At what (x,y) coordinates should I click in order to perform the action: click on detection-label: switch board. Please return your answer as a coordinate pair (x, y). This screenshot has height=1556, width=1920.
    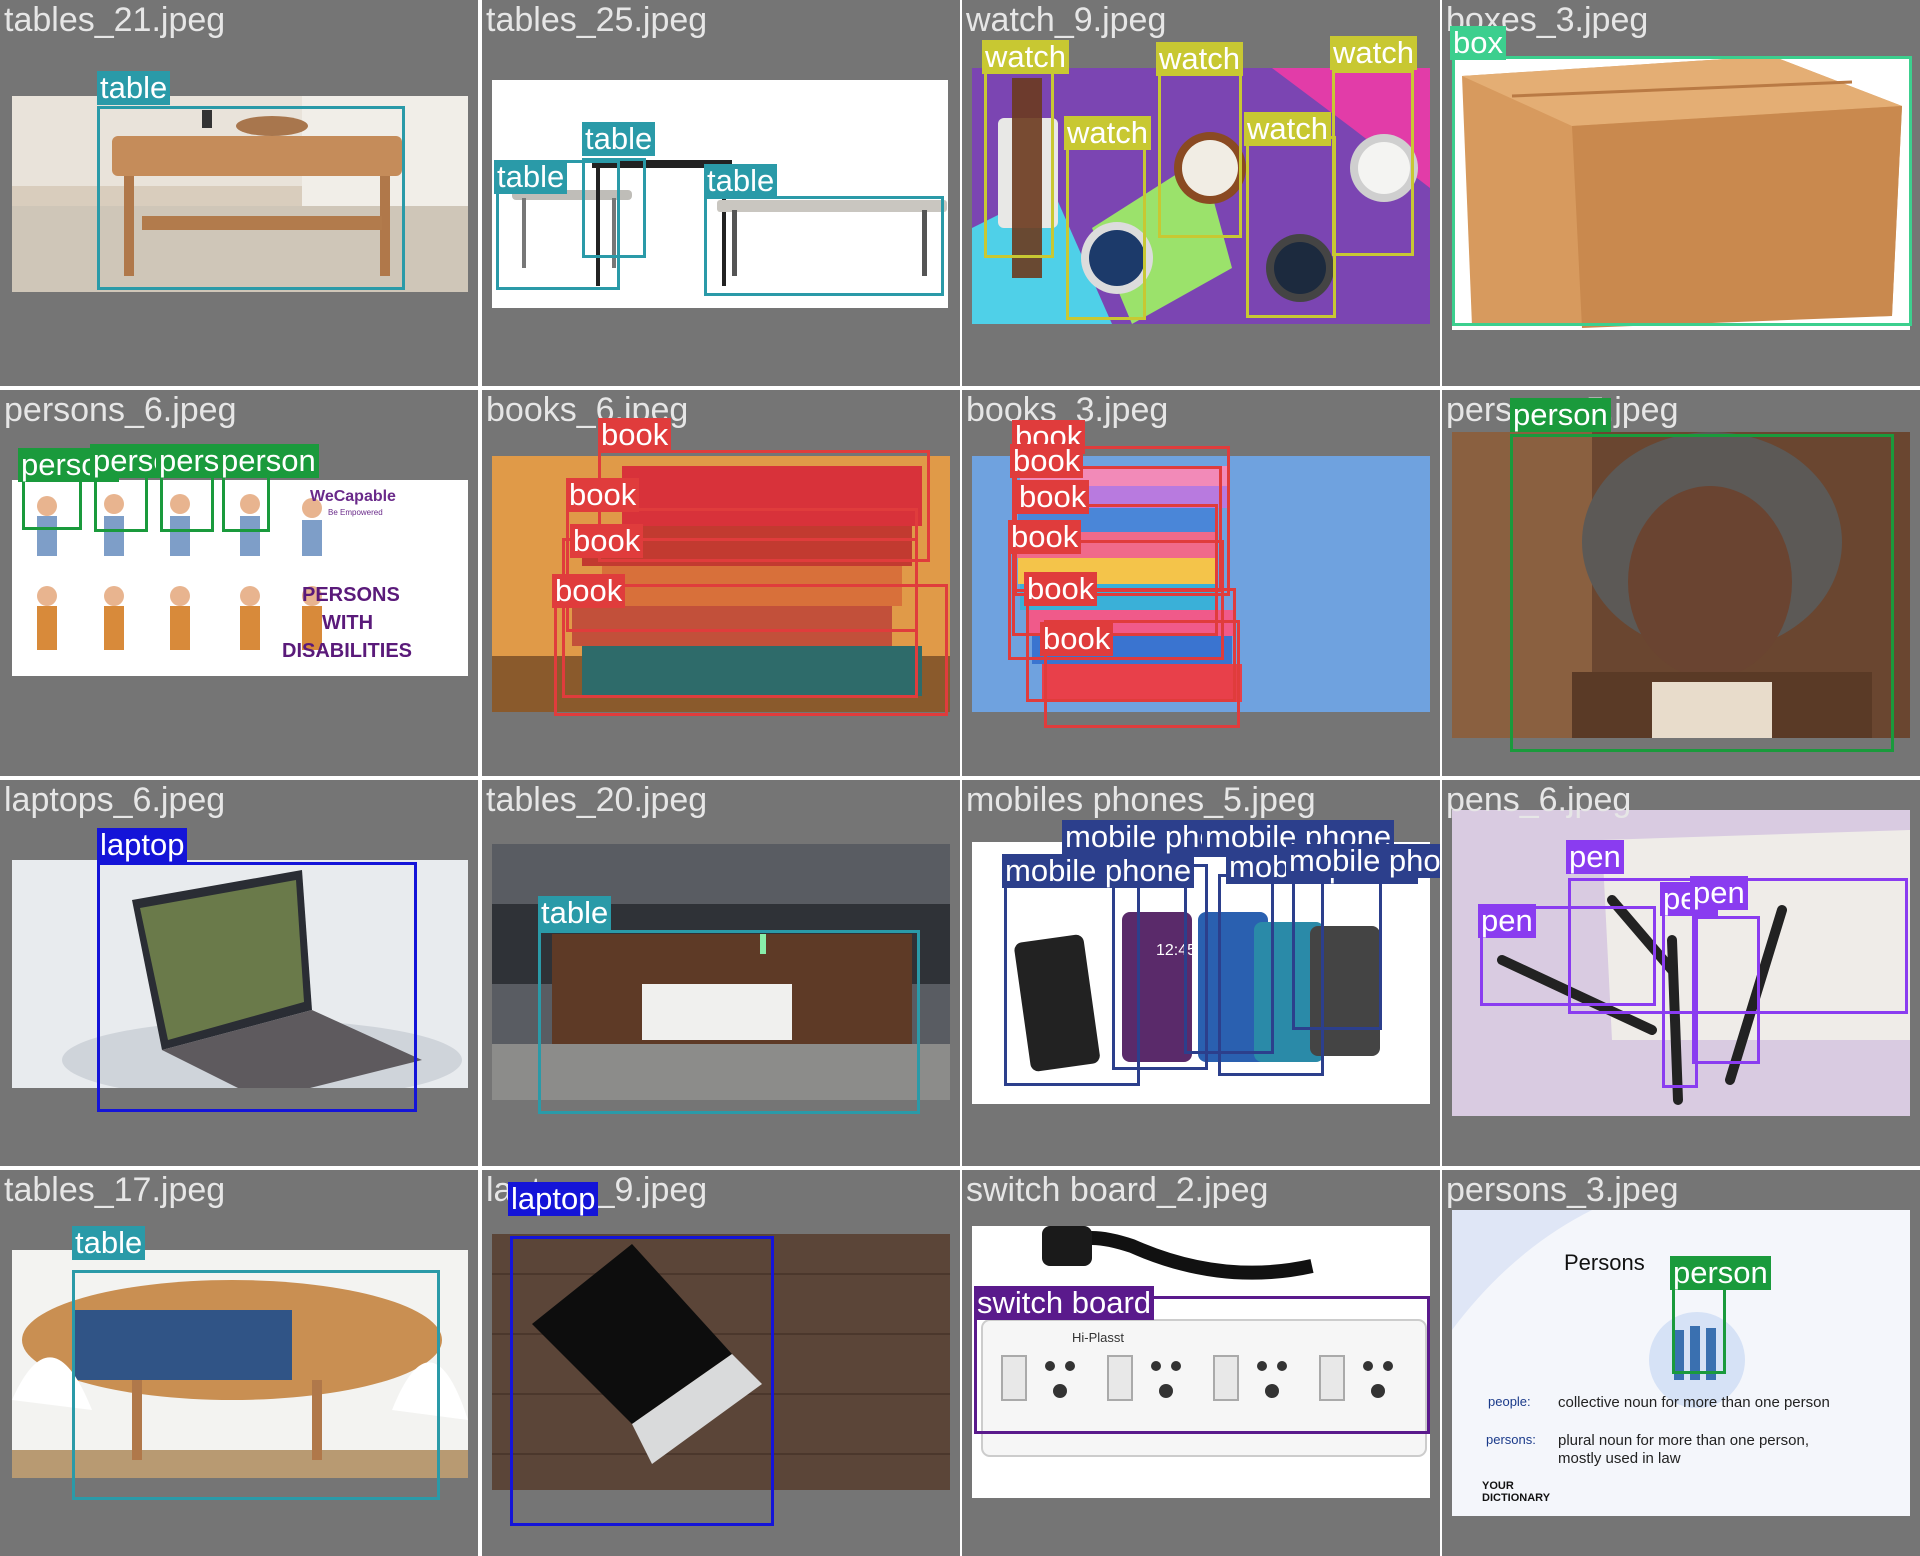
    Looking at the image, I should click on (1064, 1303).